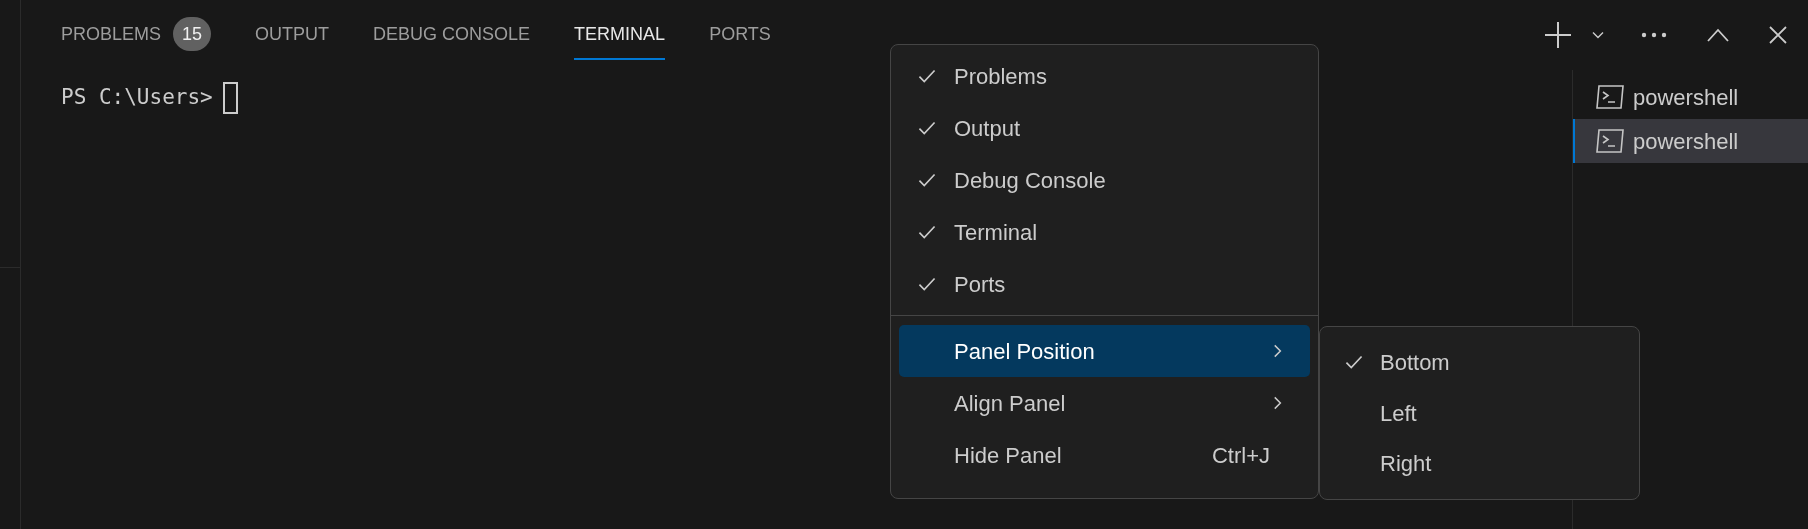 The image size is (1808, 529). I want to click on close-icon, so click(1778, 35).